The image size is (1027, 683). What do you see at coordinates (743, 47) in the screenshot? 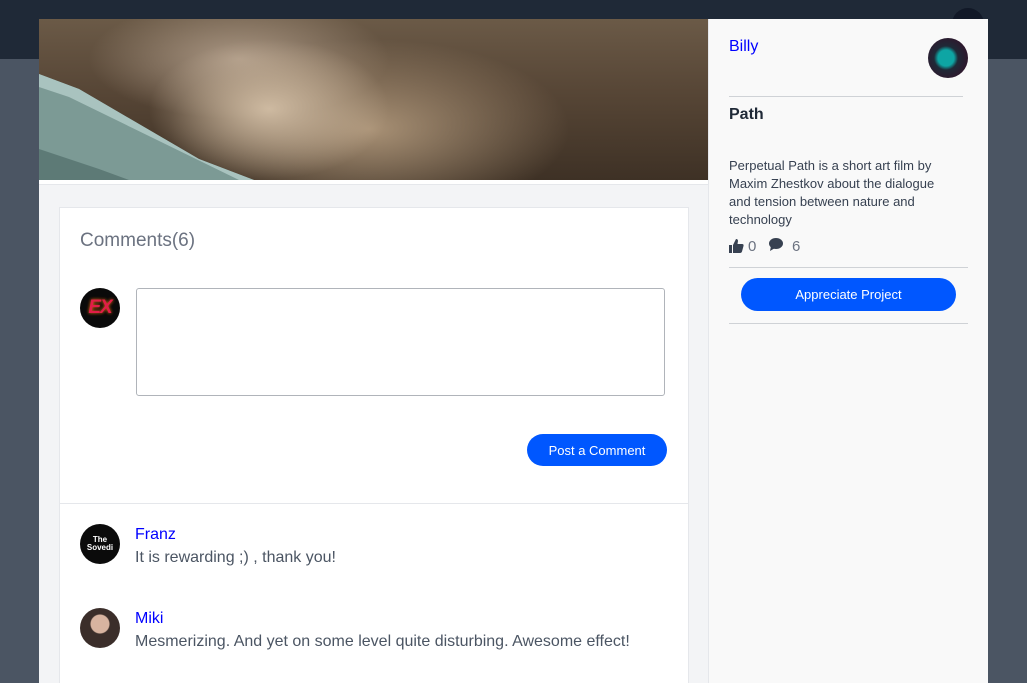
I see `owner-name-link: Billy` at bounding box center [743, 47].